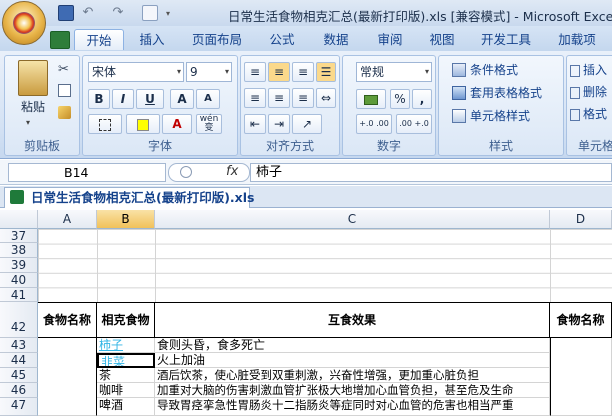 The width and height of the screenshot is (612, 416). I want to click on comma-style-button: ,, so click(422, 99).